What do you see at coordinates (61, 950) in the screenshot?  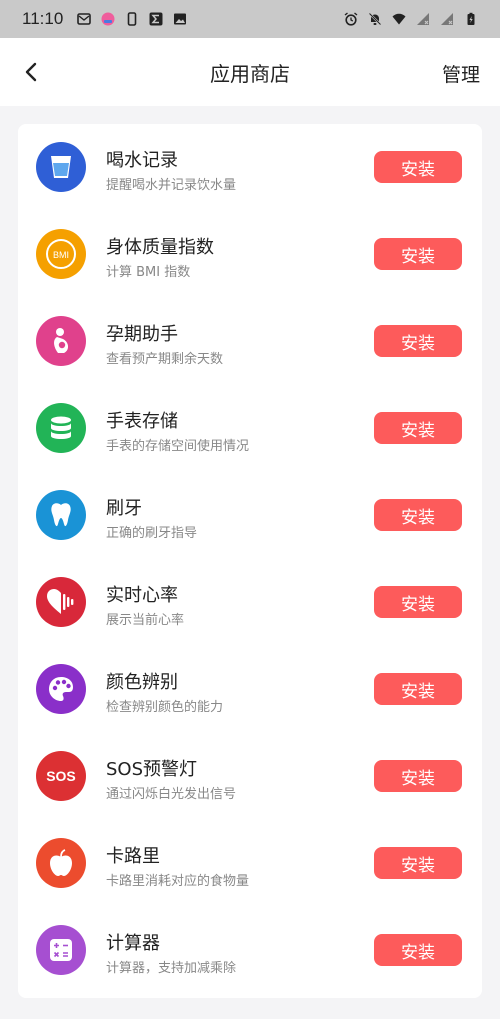 I see `calculator-icon` at bounding box center [61, 950].